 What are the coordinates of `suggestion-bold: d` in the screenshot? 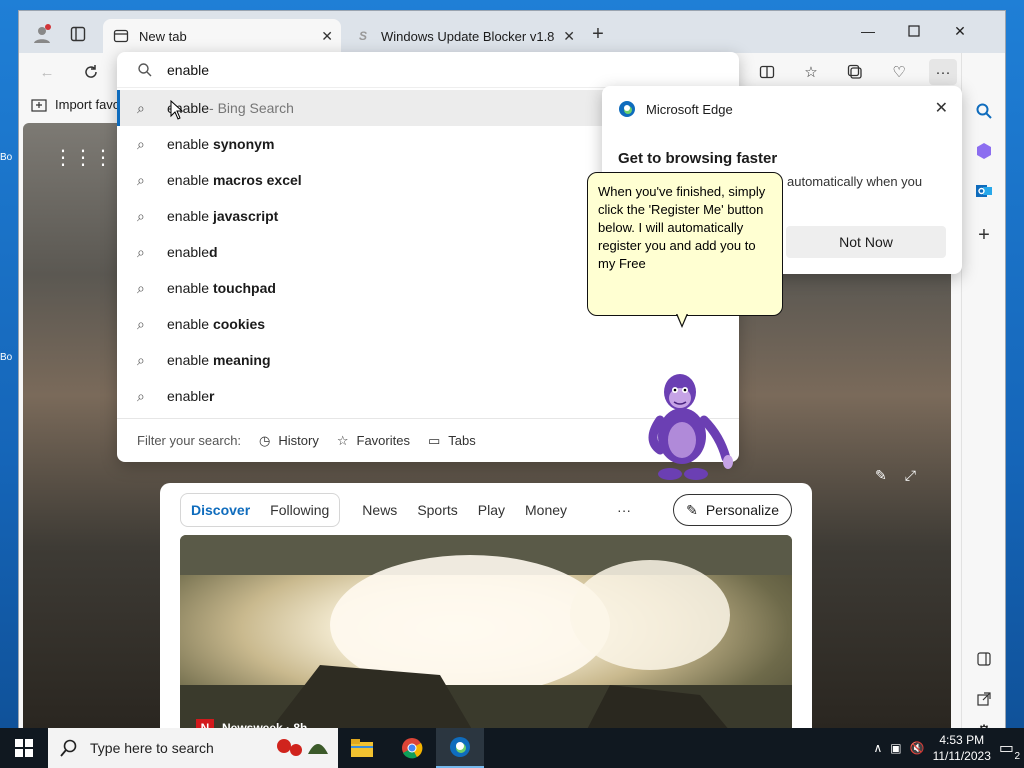 It's located at (213, 252).